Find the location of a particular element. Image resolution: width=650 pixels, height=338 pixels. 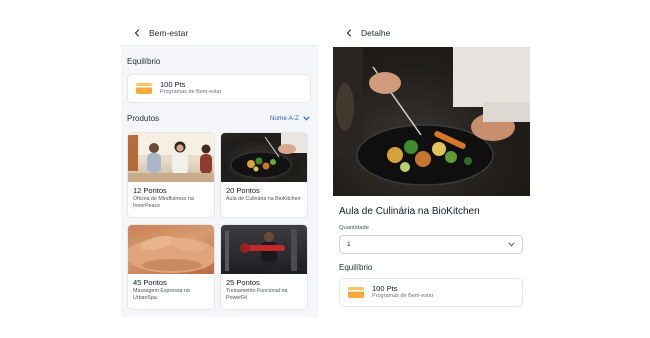

product-description: Massagem Expressa no UrbanSpa is located at coordinates (161, 295).